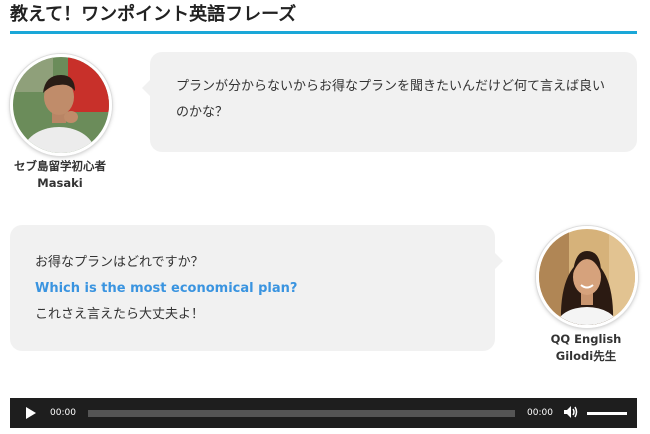 The image size is (650, 434). I want to click on duration-time: 00:00, so click(540, 413).